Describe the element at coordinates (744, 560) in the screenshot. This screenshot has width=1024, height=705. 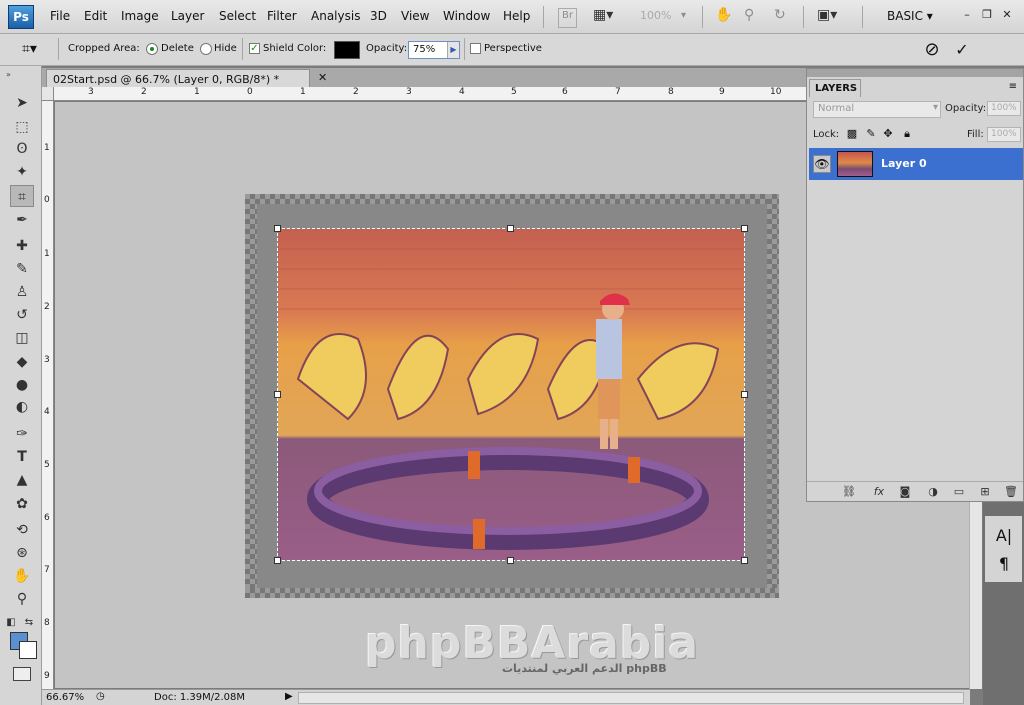
I see `crop-handle-bottom-right` at that location.